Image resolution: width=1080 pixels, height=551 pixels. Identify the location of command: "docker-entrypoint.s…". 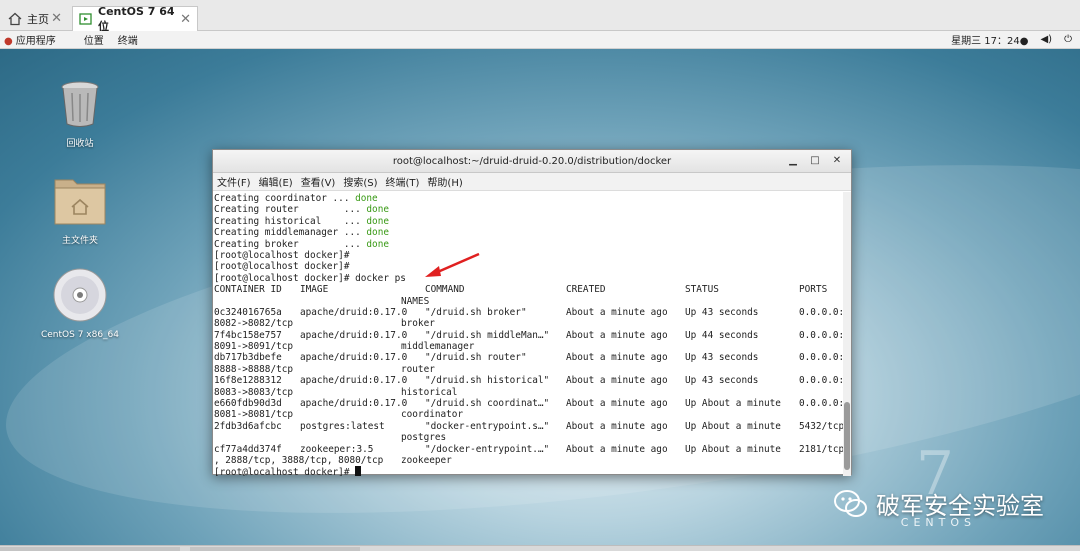
(487, 426).